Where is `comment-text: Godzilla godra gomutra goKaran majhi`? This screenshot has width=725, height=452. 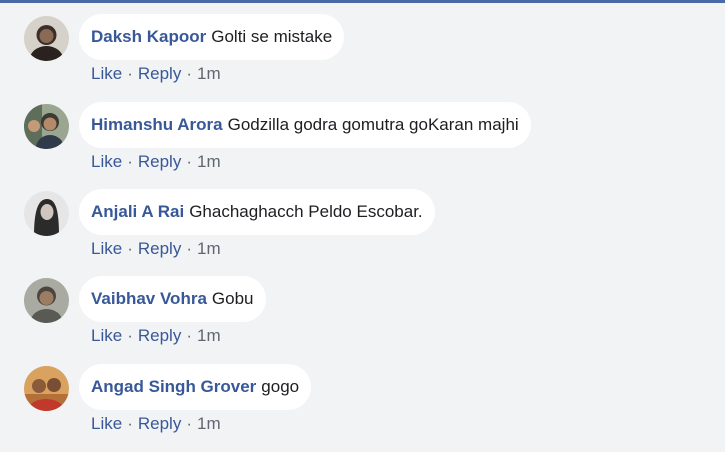 comment-text: Godzilla godra gomutra goKaran majhi is located at coordinates (373, 124).